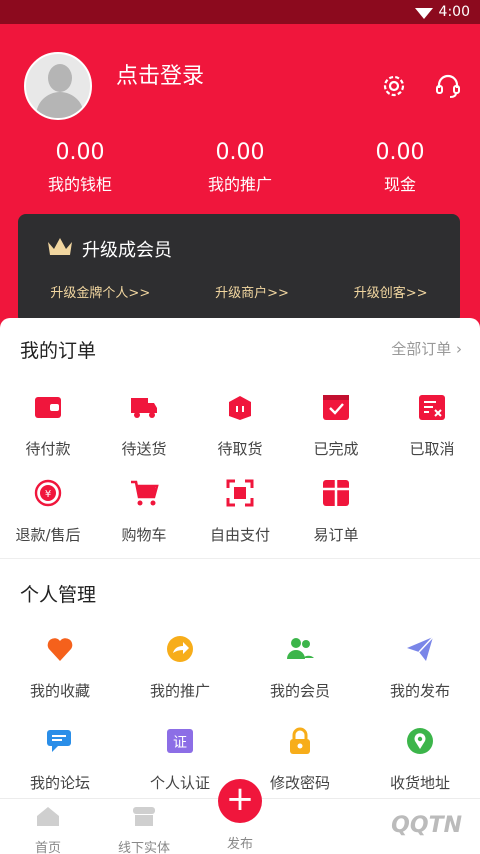 The width and height of the screenshot is (480, 854). What do you see at coordinates (48, 449) in the screenshot?
I see `order-label: 待付款` at bounding box center [48, 449].